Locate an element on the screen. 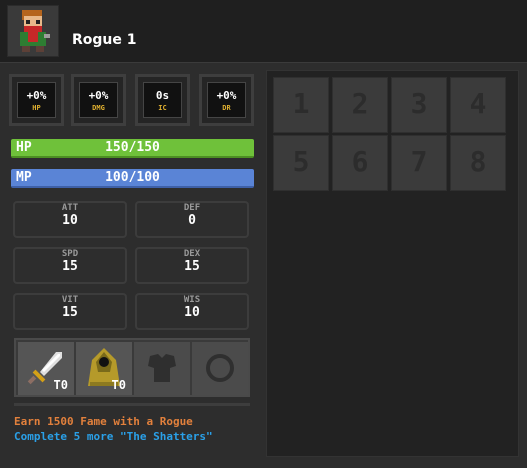  stat-spd: SPD 15 is located at coordinates (70, 265).